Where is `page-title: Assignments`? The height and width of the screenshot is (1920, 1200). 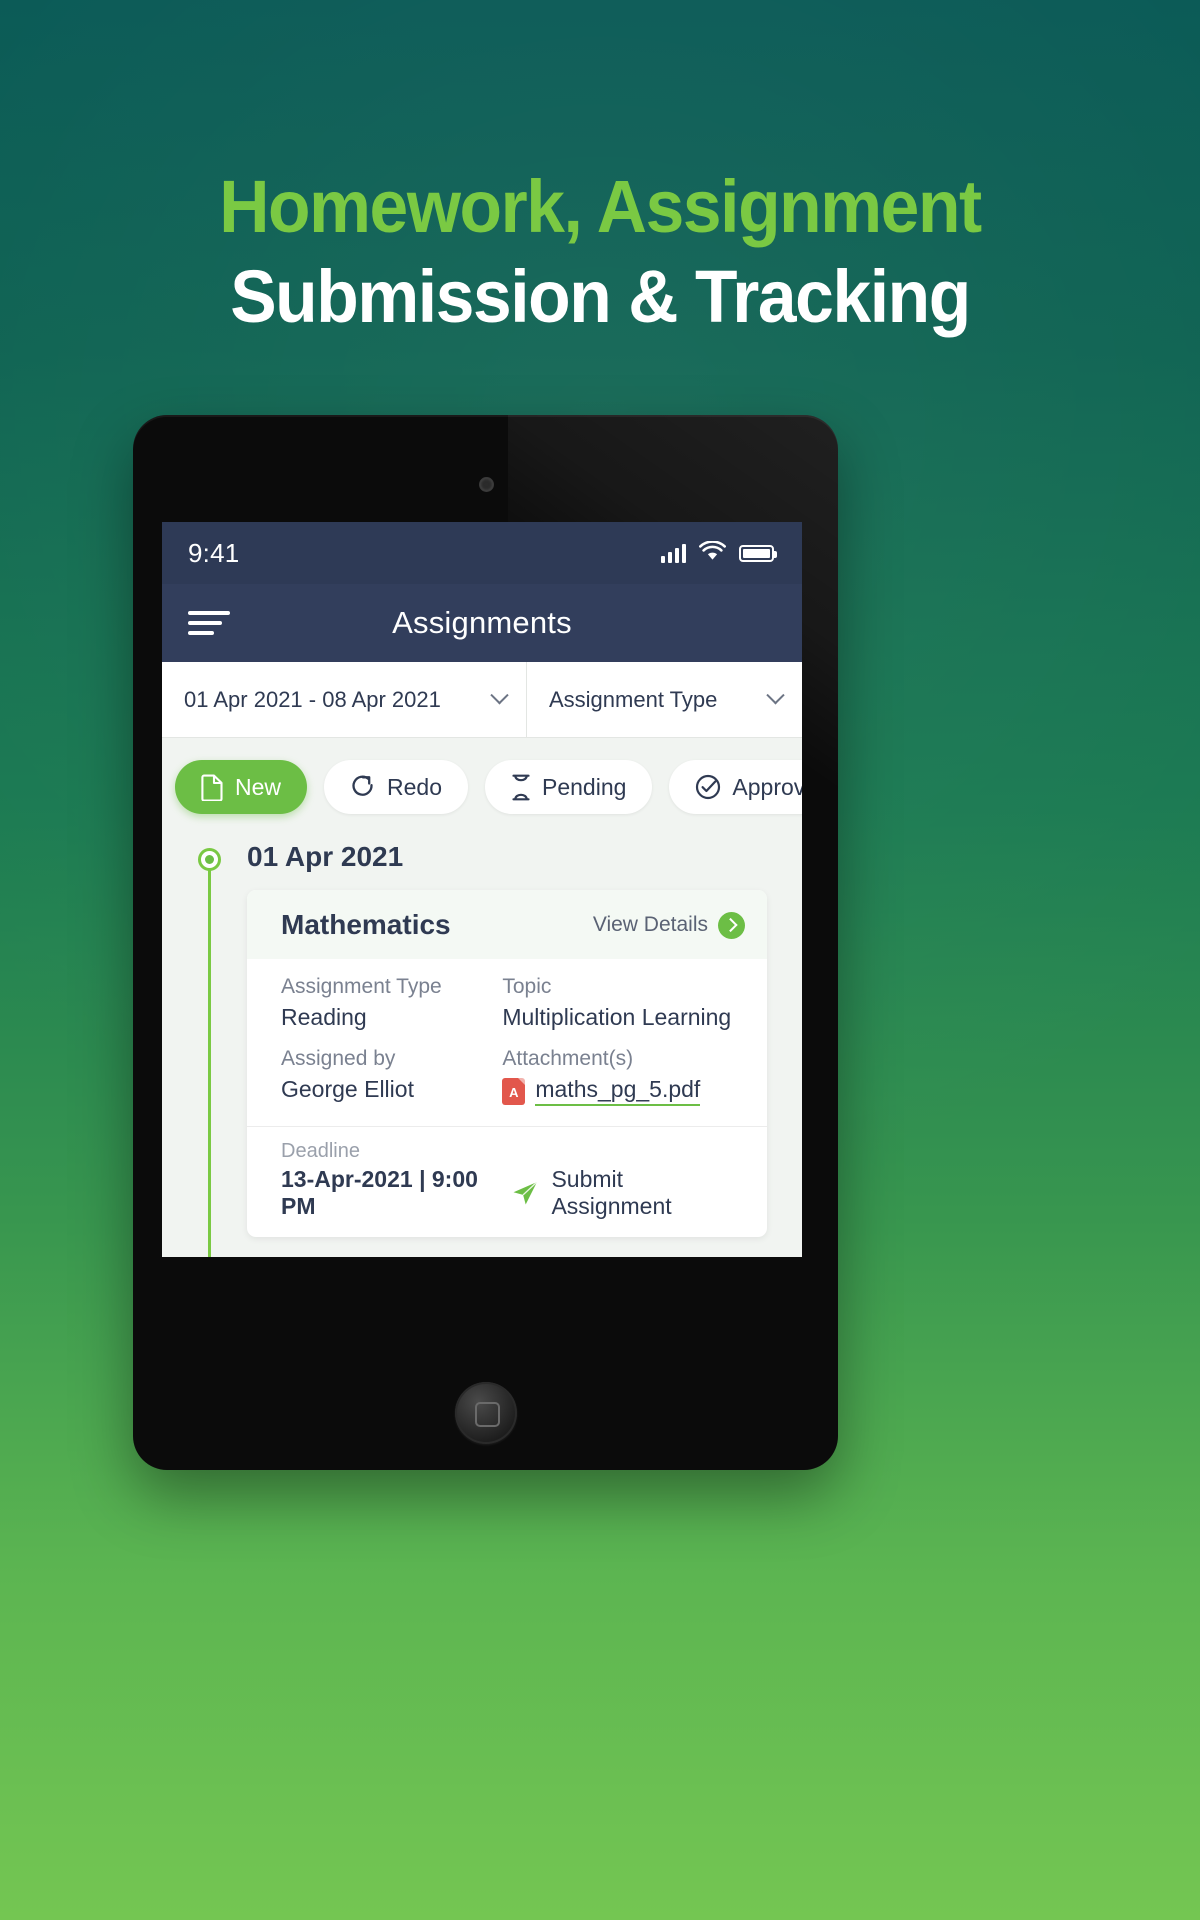
page-title: Assignments is located at coordinates (482, 622).